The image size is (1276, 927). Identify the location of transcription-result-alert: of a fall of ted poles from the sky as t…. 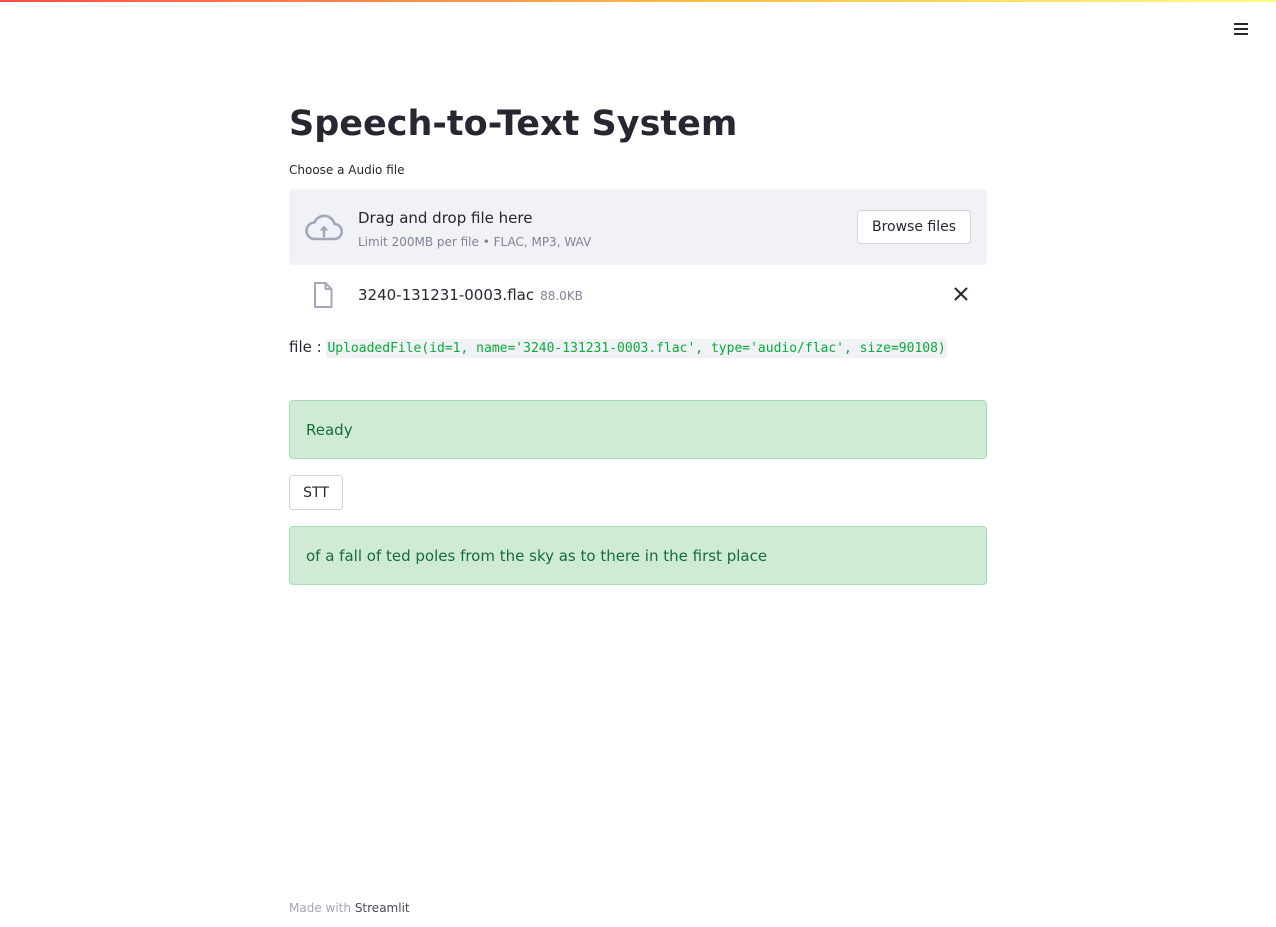
(638, 555).